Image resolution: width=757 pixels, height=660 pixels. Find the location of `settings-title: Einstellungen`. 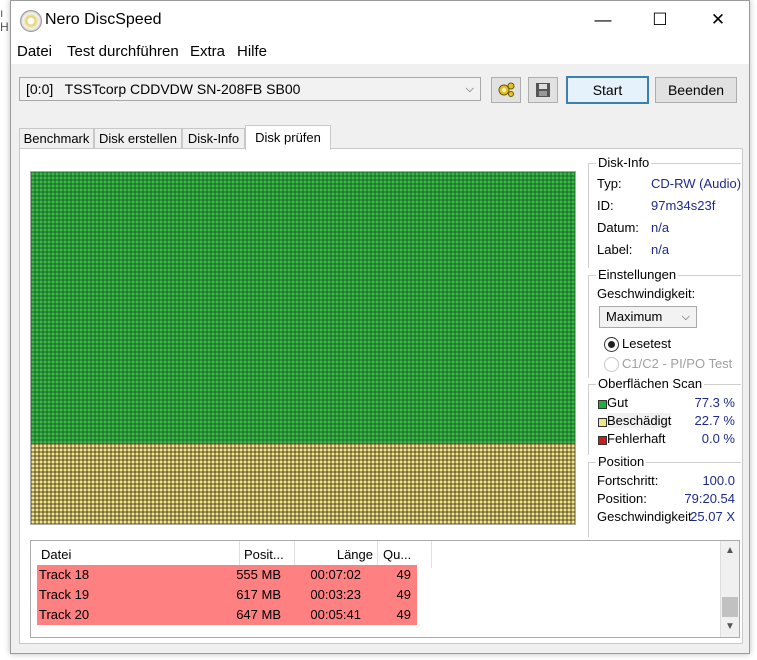

settings-title: Einstellungen is located at coordinates (637, 274).